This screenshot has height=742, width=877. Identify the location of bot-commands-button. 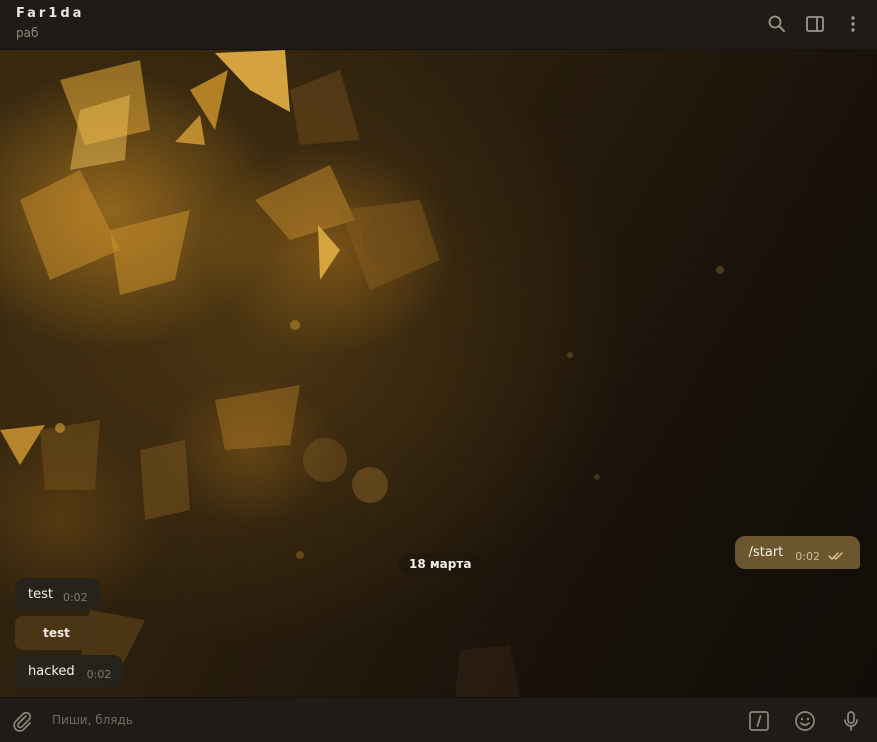
(759, 721).